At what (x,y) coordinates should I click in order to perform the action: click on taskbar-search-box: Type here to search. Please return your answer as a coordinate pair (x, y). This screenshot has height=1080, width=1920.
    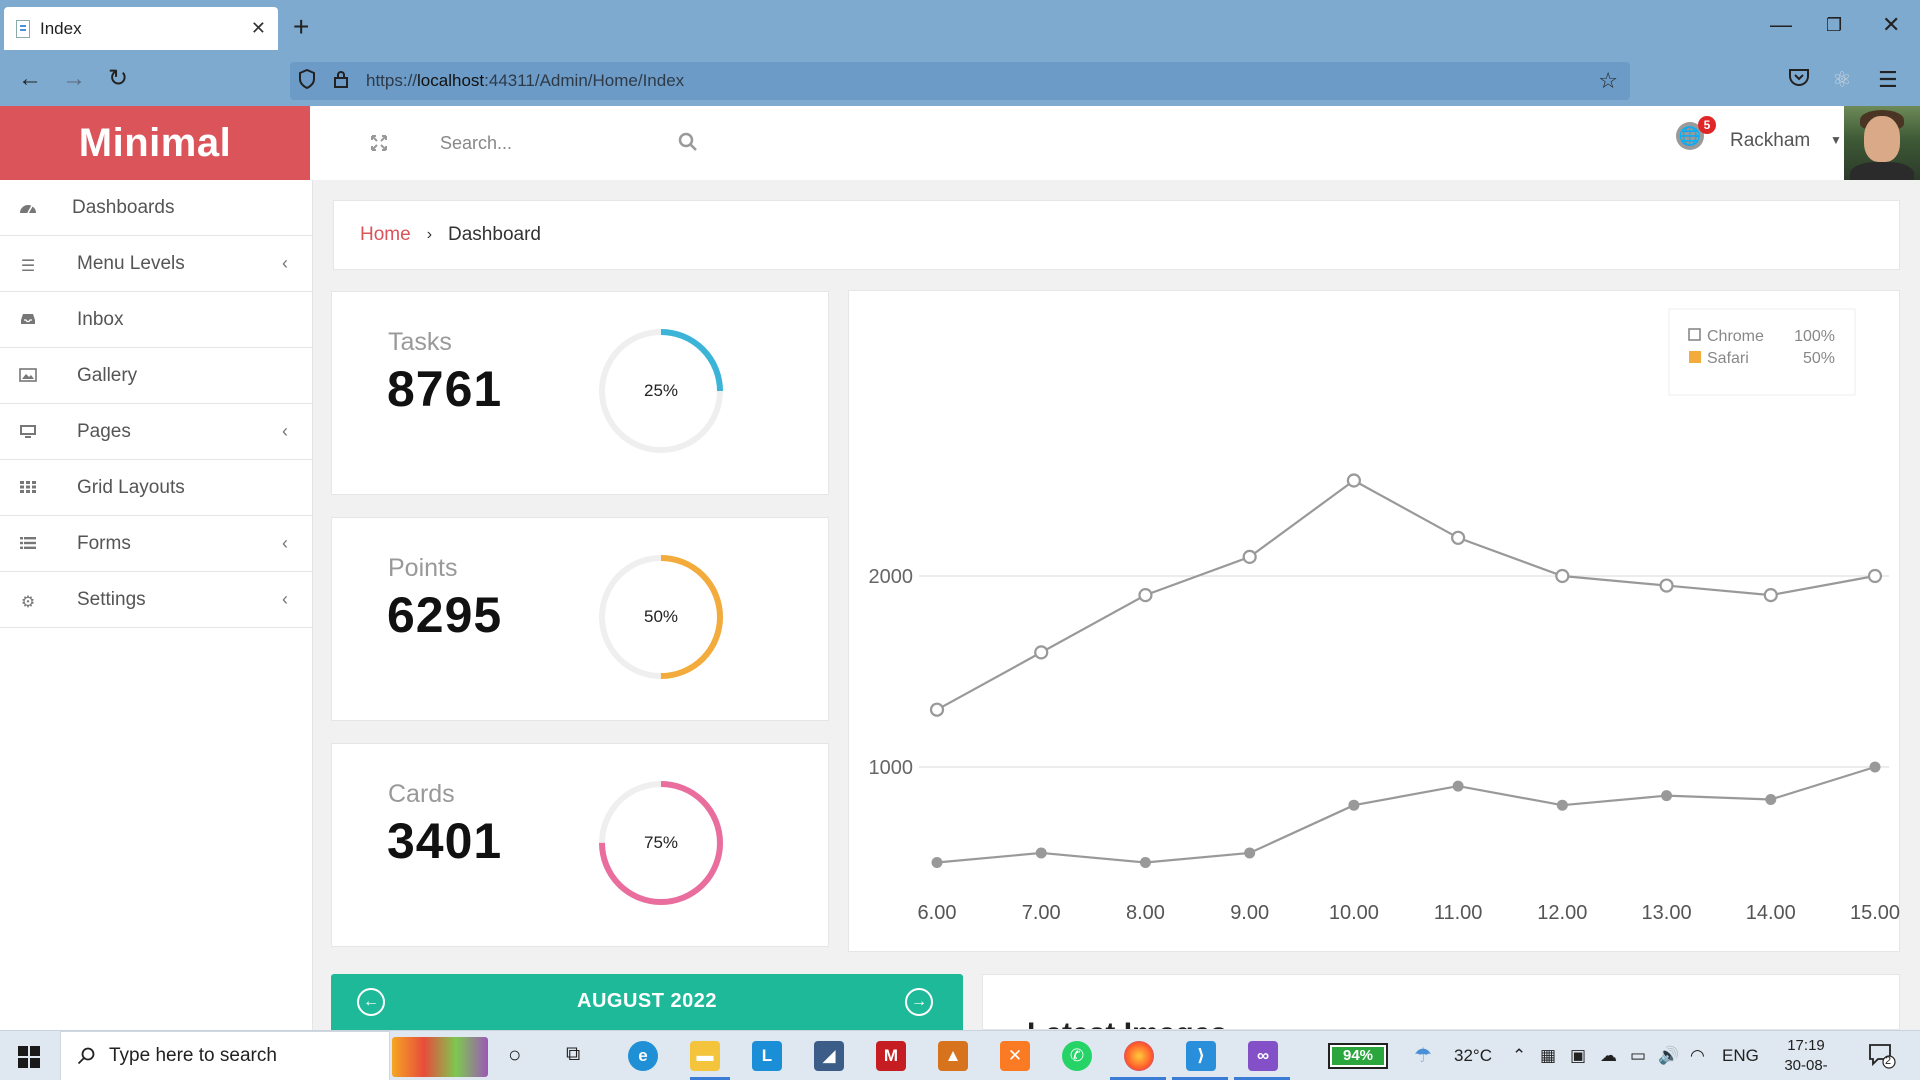
    Looking at the image, I should click on (225, 1055).